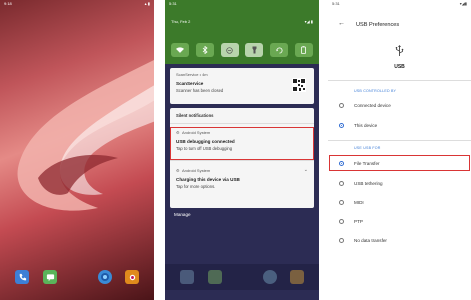 Image resolution: width=471 pixels, height=300 pixels. What do you see at coordinates (308, 21) in the screenshot?
I see `header-icons: ▾◢ ▮` at bounding box center [308, 21].